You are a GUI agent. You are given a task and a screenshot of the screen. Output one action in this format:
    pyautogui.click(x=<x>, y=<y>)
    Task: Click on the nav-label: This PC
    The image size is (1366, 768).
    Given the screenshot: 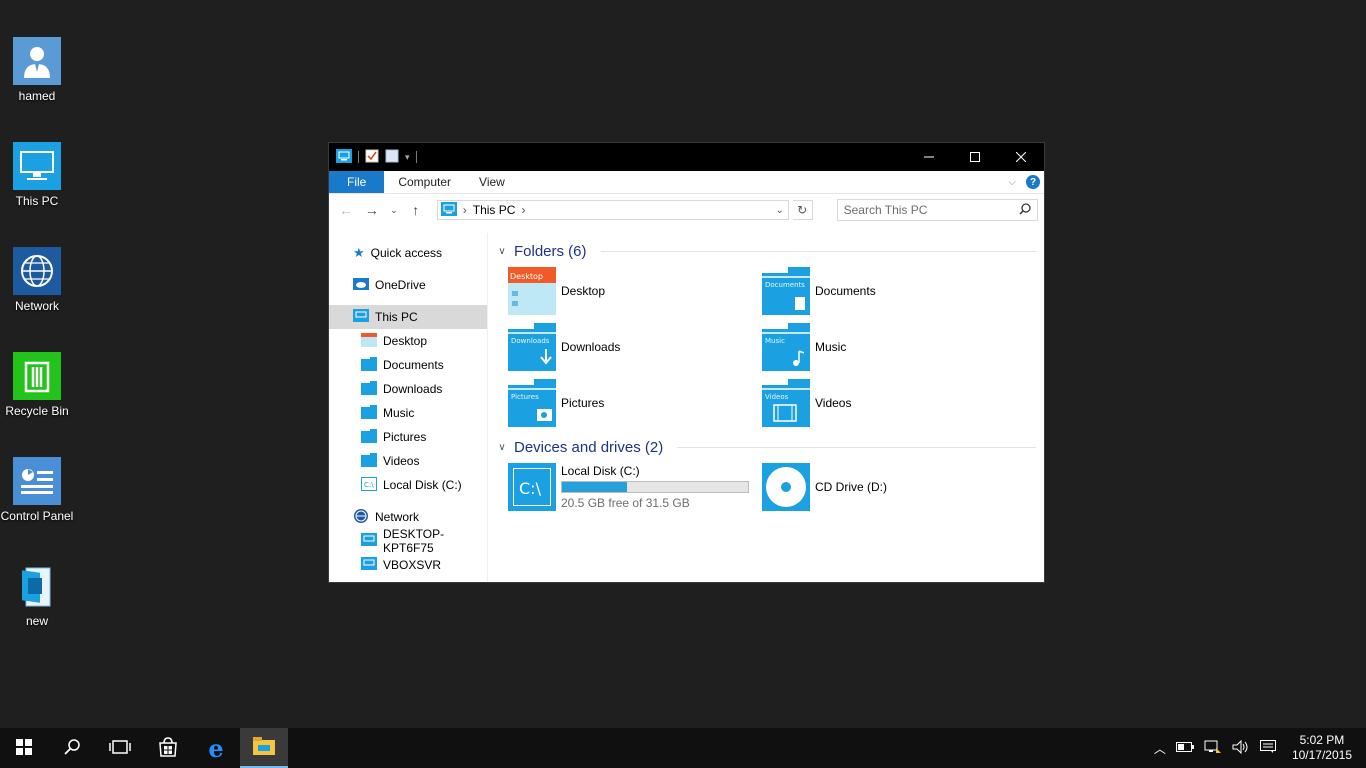 What is the action you would take?
    pyautogui.click(x=396, y=317)
    